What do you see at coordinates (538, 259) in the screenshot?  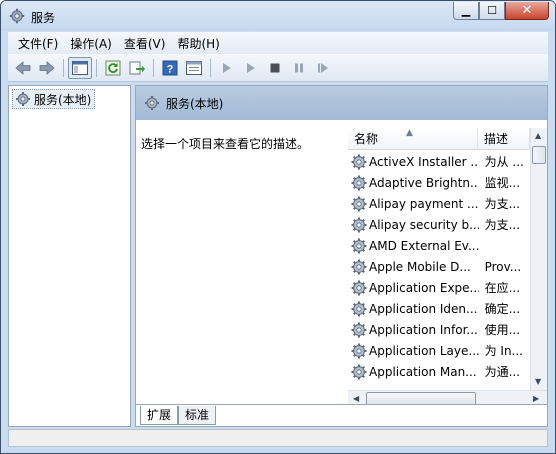 I see `vertical-scrollbar: ▲ ▼` at bounding box center [538, 259].